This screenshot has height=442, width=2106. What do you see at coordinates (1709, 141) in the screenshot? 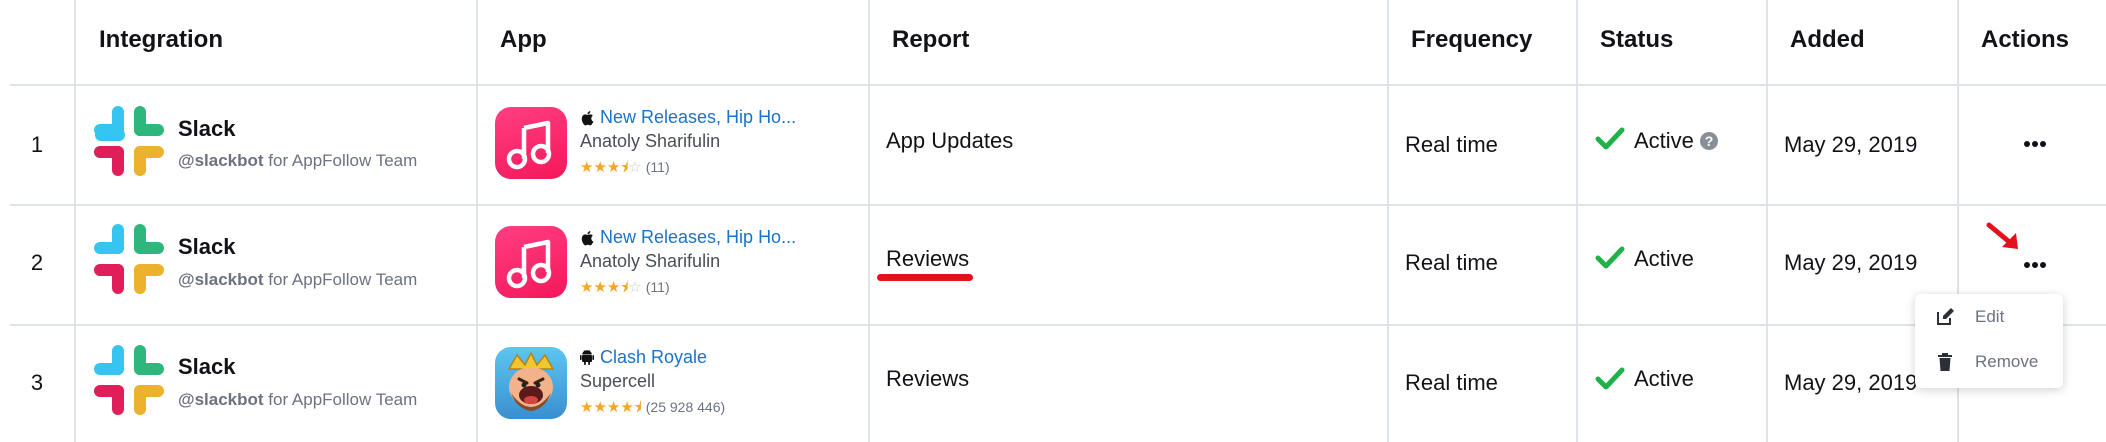
I see `help-icon: ?` at bounding box center [1709, 141].